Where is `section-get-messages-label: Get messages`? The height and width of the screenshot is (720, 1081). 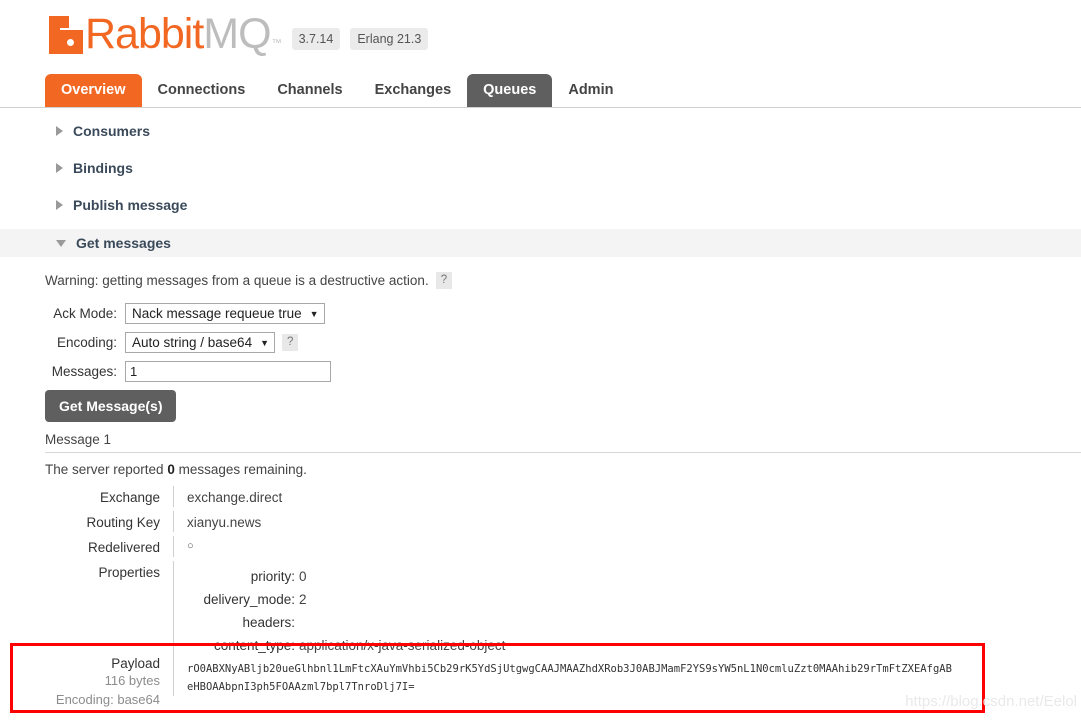 section-get-messages-label: Get messages is located at coordinates (123, 243).